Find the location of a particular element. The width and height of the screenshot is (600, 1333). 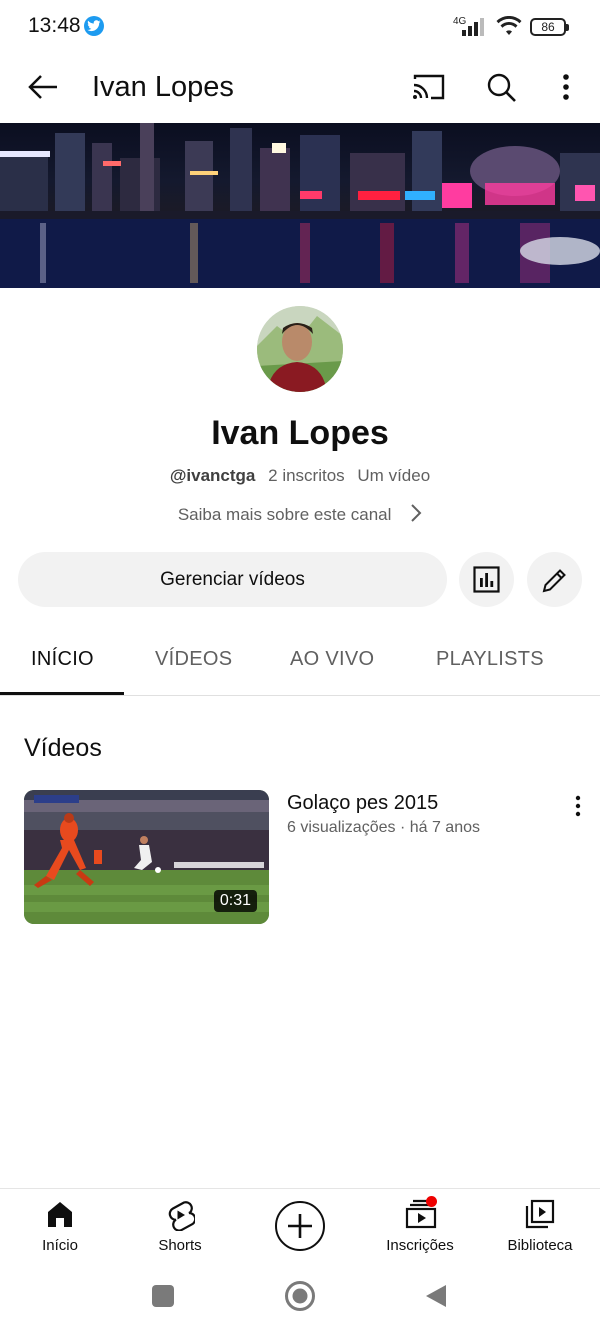

system-navigation-bar is located at coordinates (300, 1299).